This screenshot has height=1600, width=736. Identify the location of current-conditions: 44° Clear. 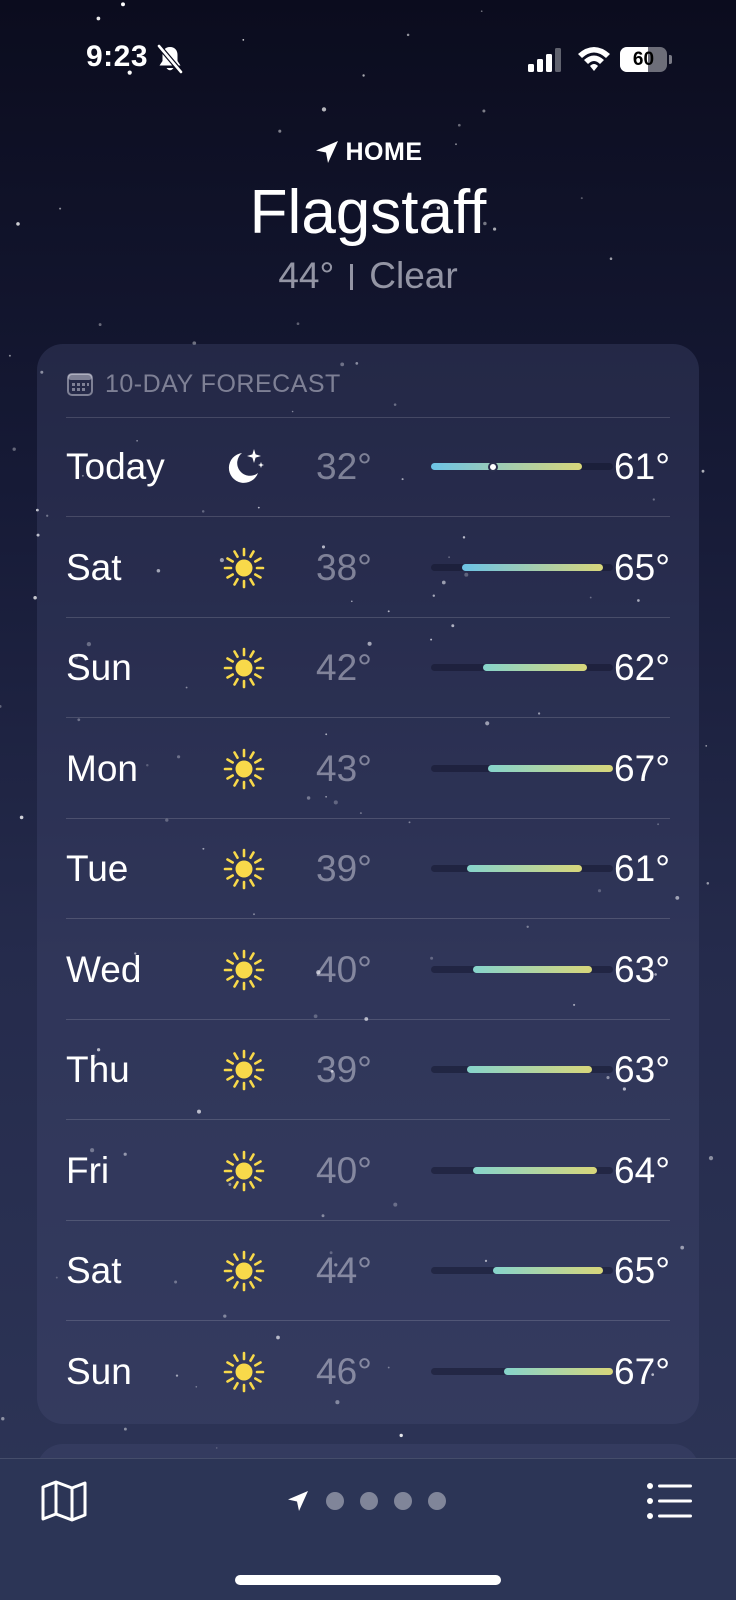
(368, 276).